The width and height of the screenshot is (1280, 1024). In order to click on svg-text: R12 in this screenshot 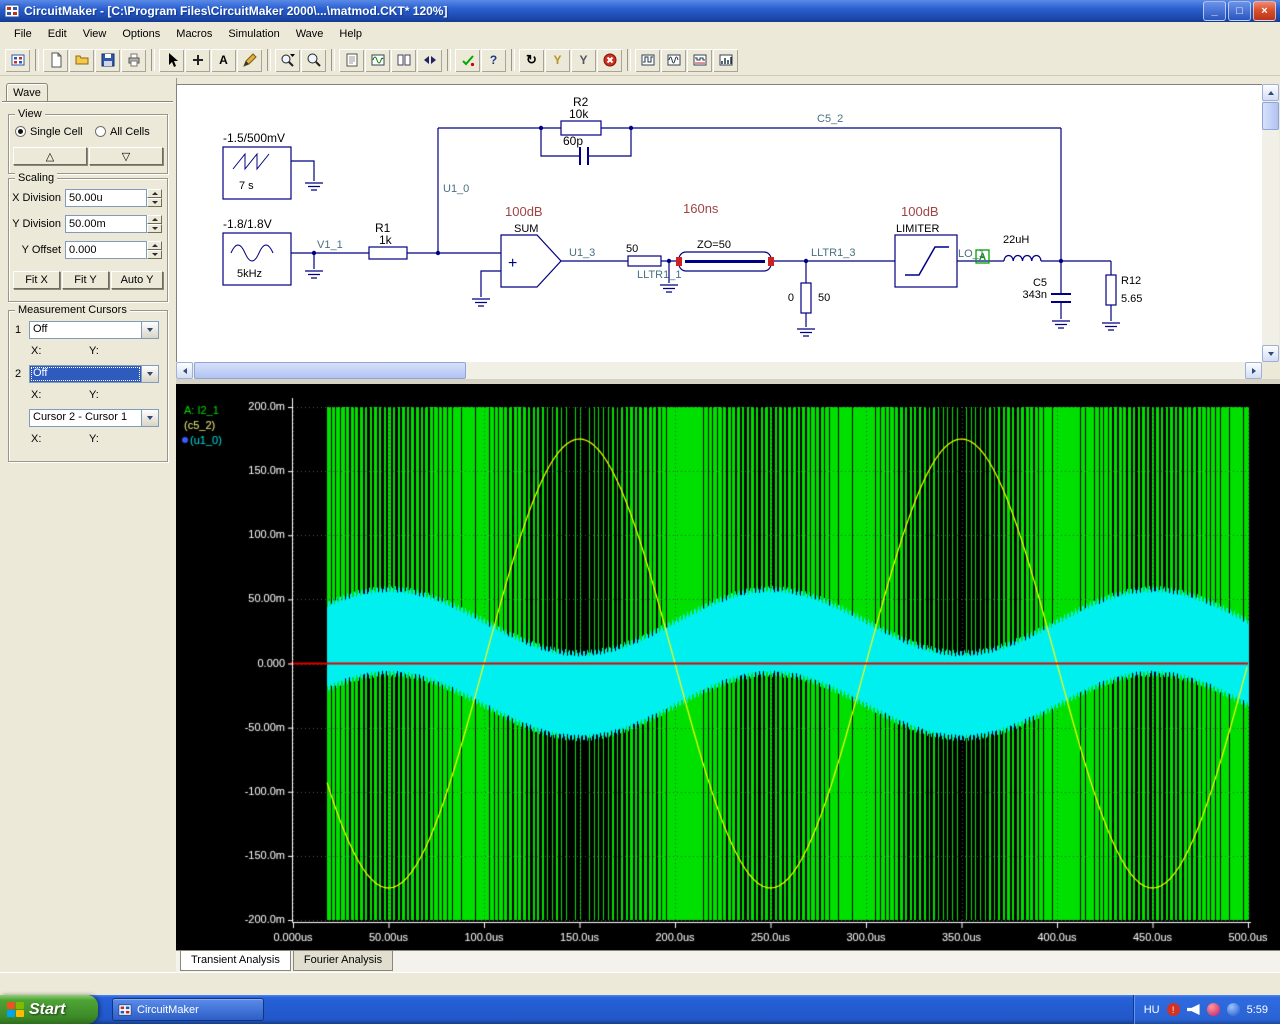, I will do `click(1131, 281)`.